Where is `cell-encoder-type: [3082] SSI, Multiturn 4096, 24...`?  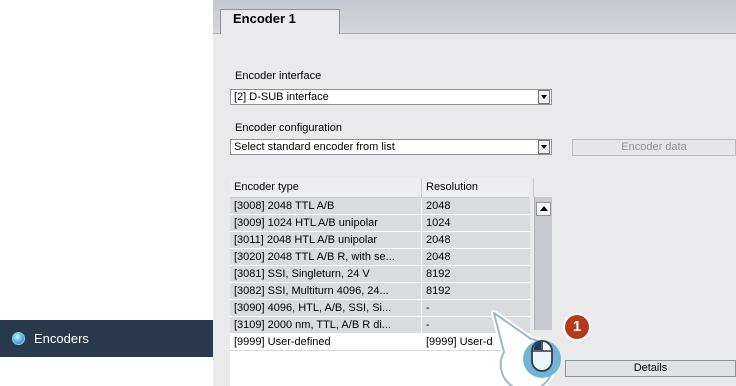
cell-encoder-type: [3082] SSI, Multiturn 4096, 24... is located at coordinates (326, 291).